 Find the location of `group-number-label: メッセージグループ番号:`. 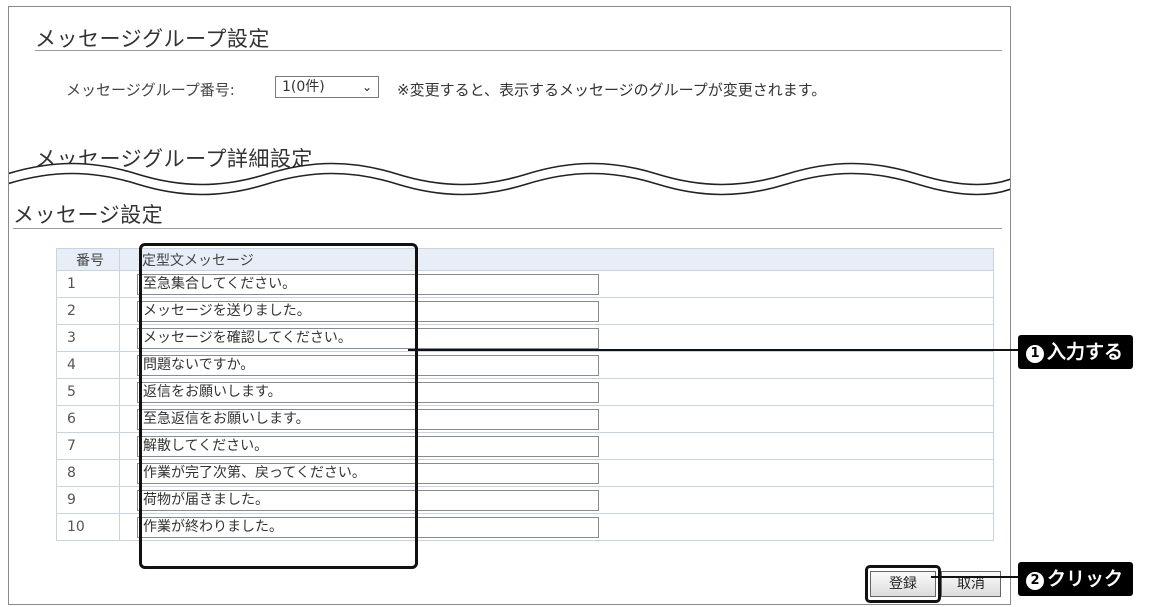

group-number-label: メッセージグループ番号: is located at coordinates (150, 90).